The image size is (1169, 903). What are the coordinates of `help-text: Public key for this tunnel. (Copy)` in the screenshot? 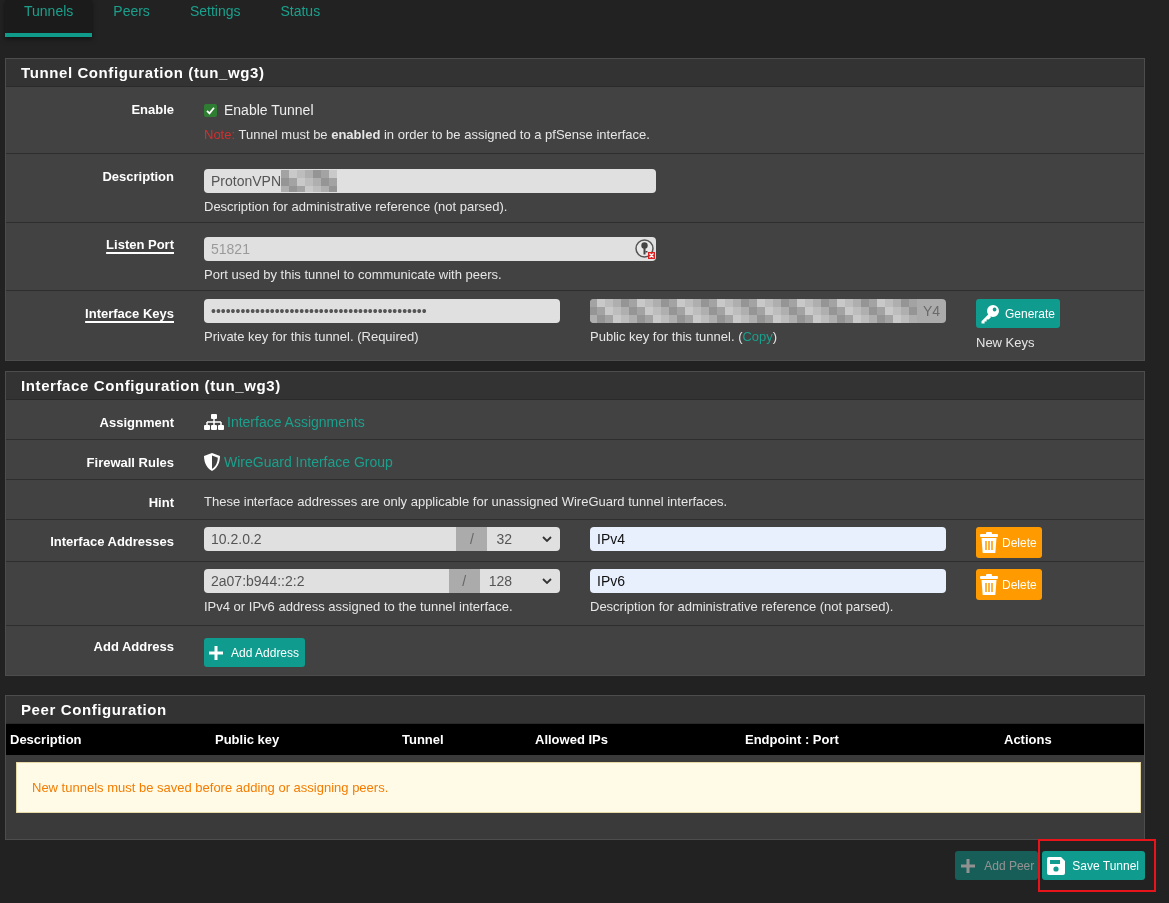 It's located at (684, 337).